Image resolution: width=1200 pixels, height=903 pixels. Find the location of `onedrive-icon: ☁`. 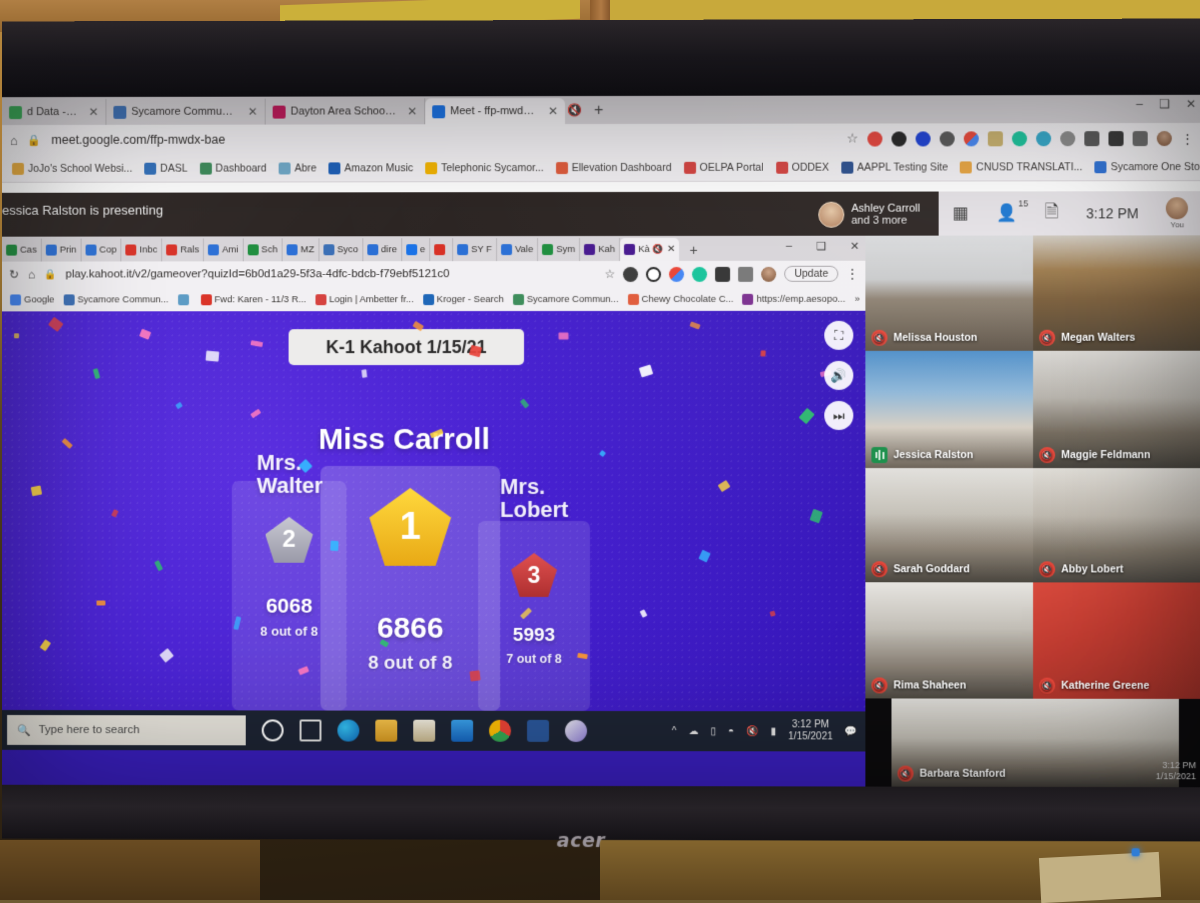

onedrive-icon: ☁ is located at coordinates (694, 731).